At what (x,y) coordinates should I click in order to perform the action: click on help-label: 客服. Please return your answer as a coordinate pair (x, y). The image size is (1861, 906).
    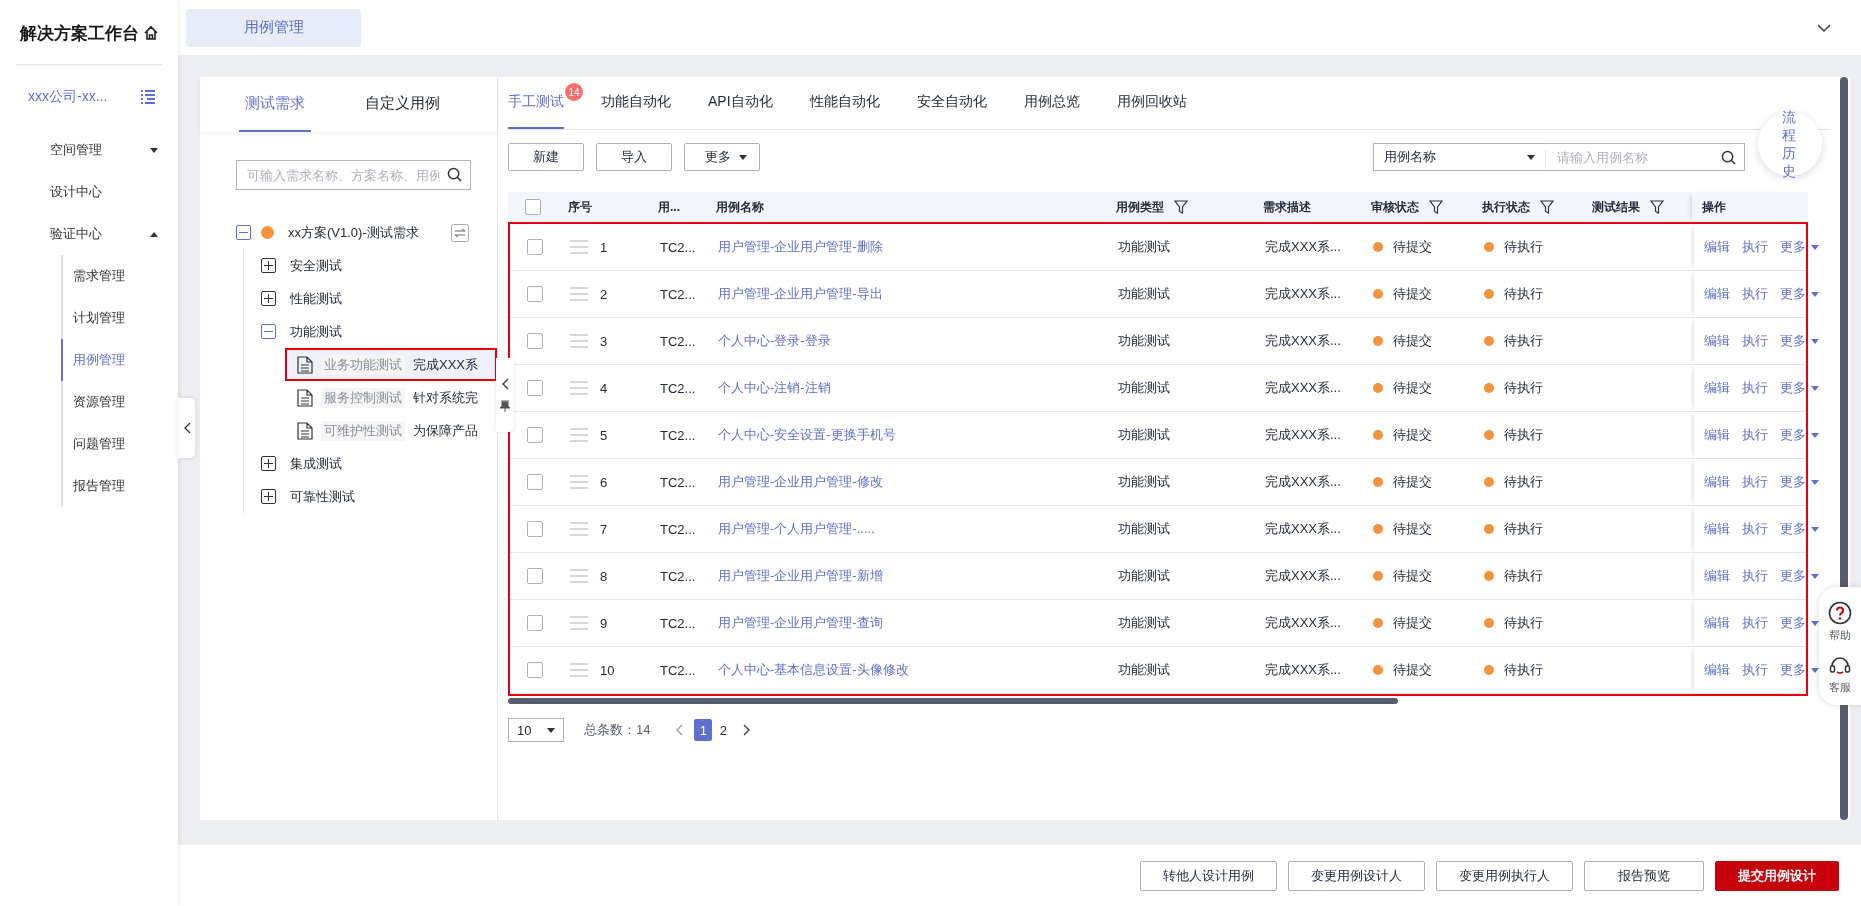
    Looking at the image, I should click on (1840, 687).